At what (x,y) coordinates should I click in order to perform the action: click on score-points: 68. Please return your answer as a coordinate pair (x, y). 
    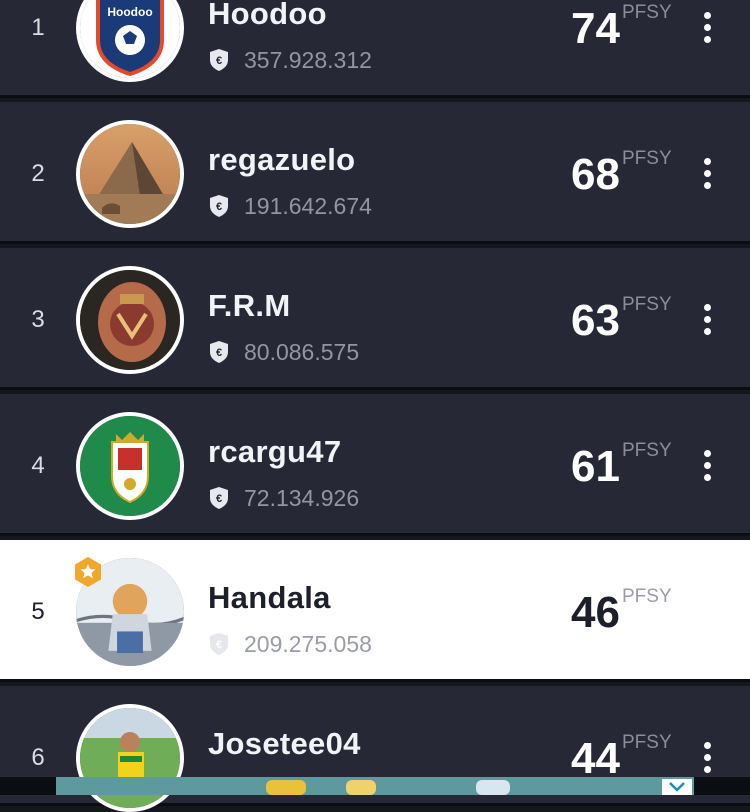
    Looking at the image, I should click on (595, 174).